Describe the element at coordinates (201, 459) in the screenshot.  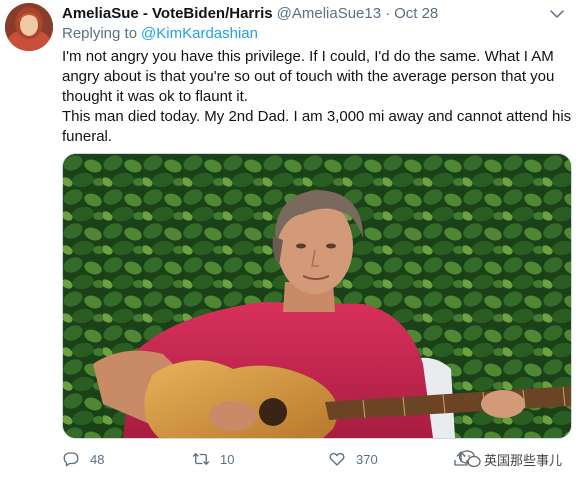
I see `retweet-icon` at that location.